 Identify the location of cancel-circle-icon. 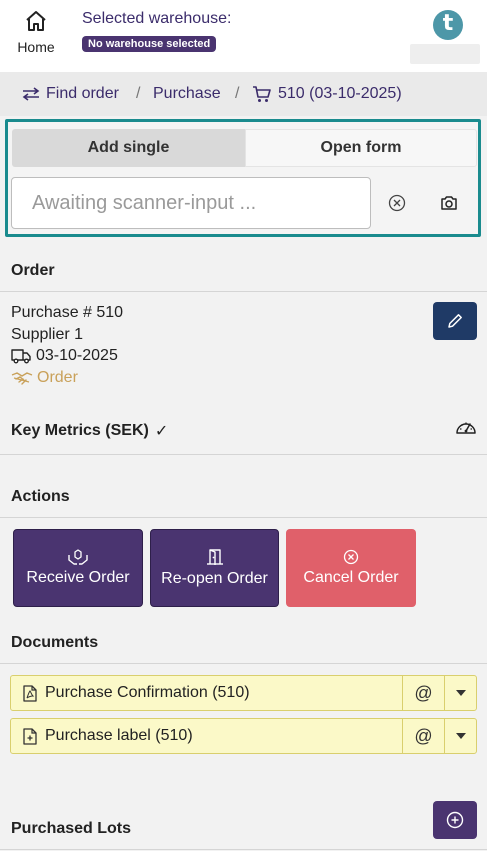
(351, 557).